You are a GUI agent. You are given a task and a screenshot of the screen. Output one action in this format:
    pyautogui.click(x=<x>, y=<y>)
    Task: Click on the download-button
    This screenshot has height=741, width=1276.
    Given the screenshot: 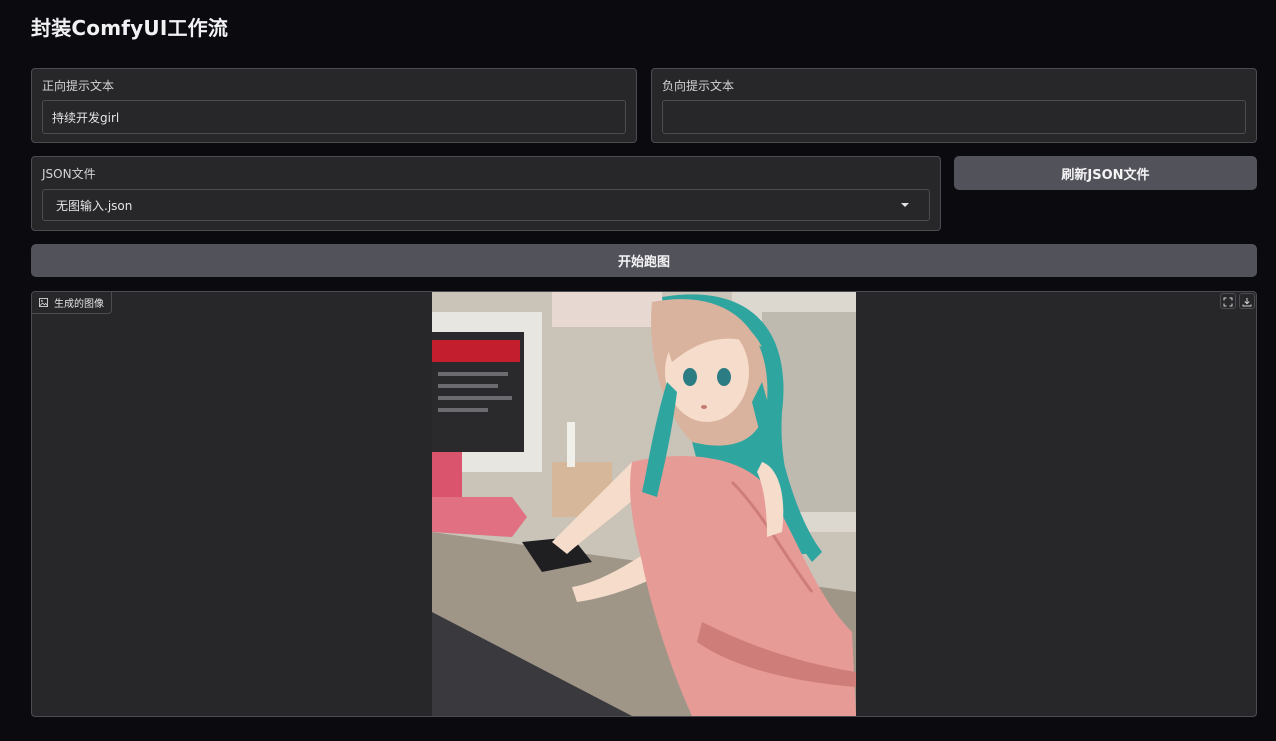 What is the action you would take?
    pyautogui.click(x=1247, y=301)
    